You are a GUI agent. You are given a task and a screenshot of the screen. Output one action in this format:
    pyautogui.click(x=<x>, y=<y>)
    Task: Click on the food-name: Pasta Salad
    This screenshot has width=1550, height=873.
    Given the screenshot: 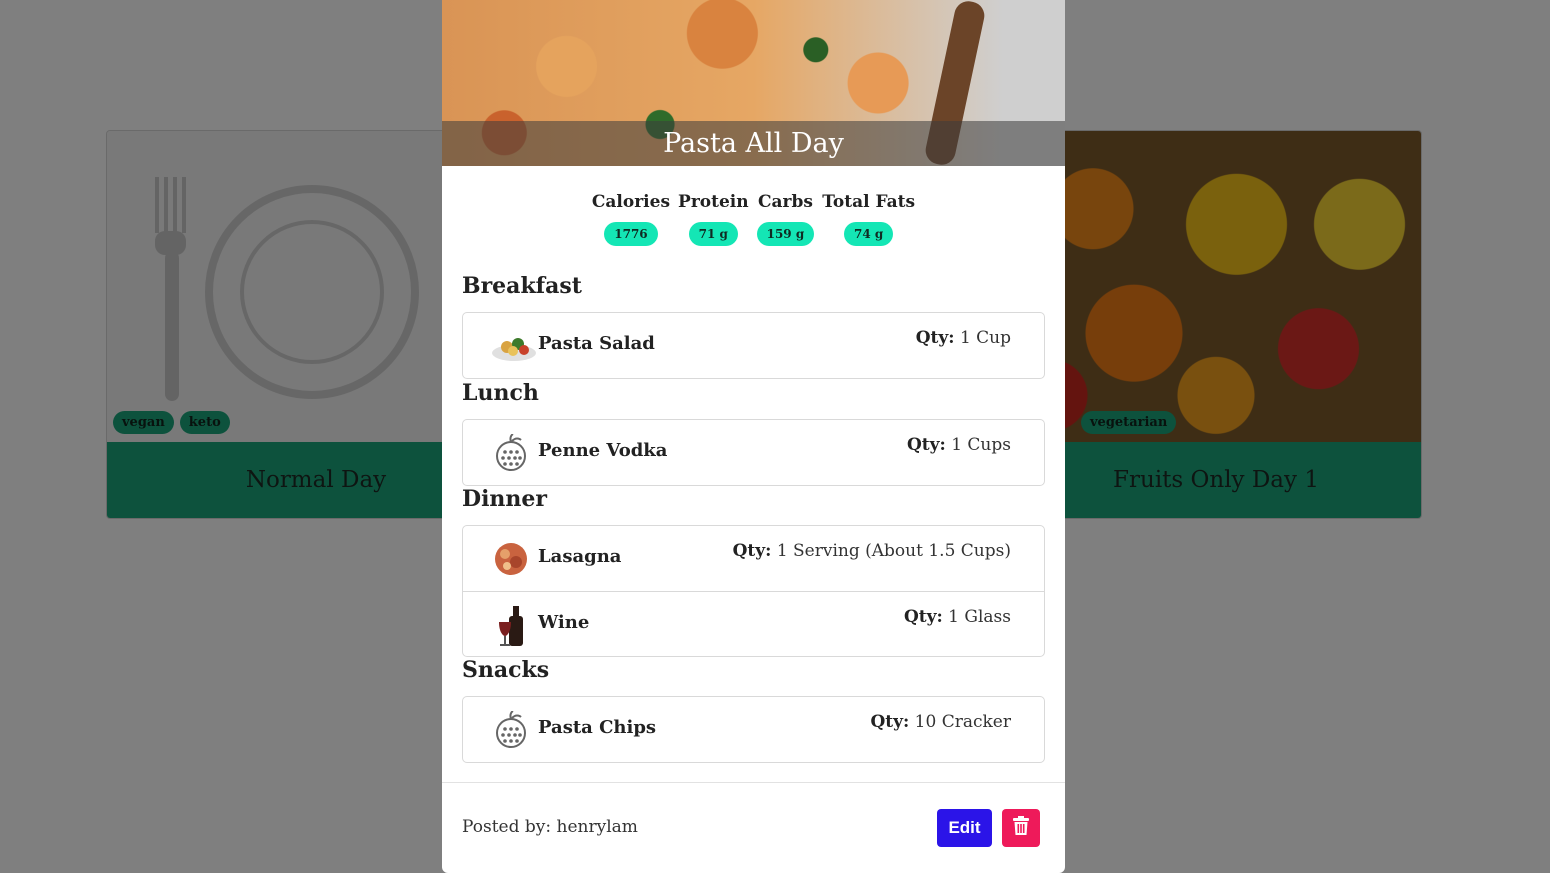 What is the action you would take?
    pyautogui.click(x=596, y=343)
    